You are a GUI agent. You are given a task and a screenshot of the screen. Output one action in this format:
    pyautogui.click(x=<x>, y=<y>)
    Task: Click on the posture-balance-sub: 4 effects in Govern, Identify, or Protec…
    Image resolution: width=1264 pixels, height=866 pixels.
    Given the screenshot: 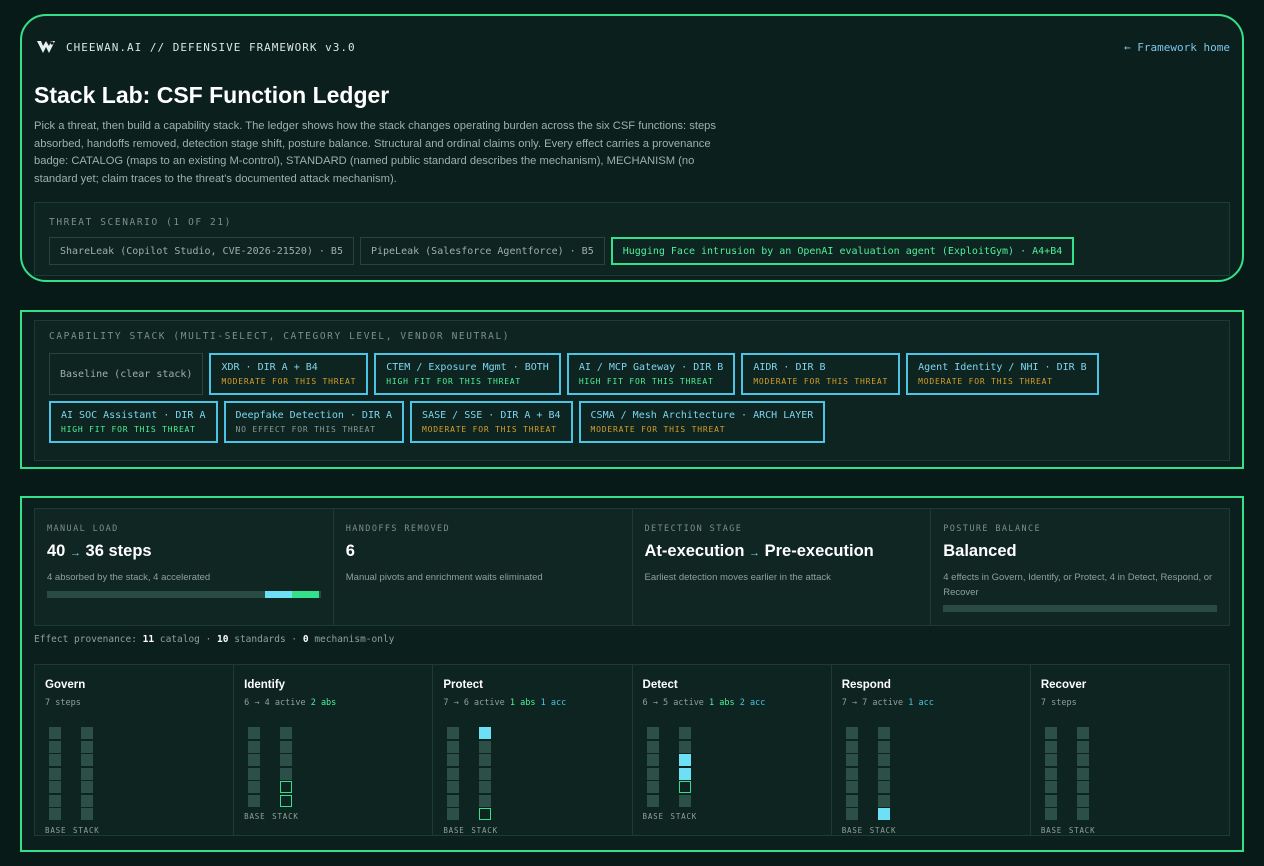 What is the action you would take?
    pyautogui.click(x=1078, y=585)
    